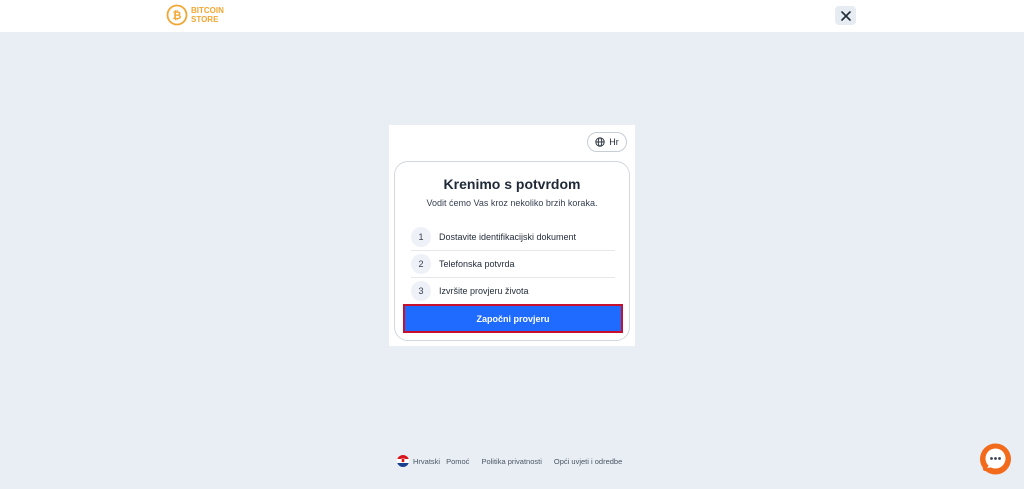  I want to click on step-number: 1, so click(421, 237).